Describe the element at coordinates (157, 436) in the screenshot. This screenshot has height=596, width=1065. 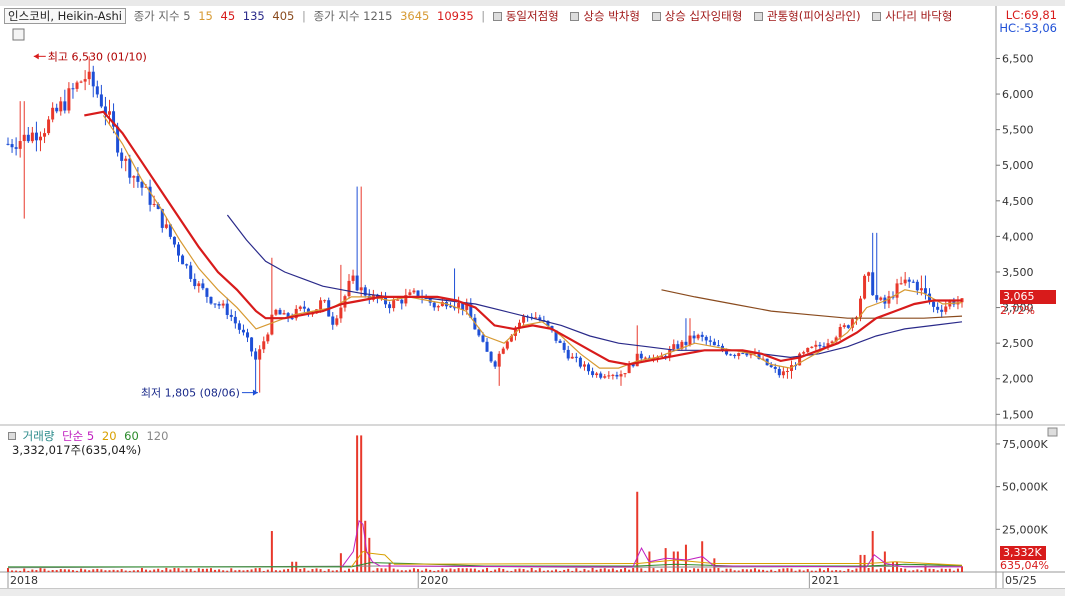
I see `volume-ma-120: 120` at that location.